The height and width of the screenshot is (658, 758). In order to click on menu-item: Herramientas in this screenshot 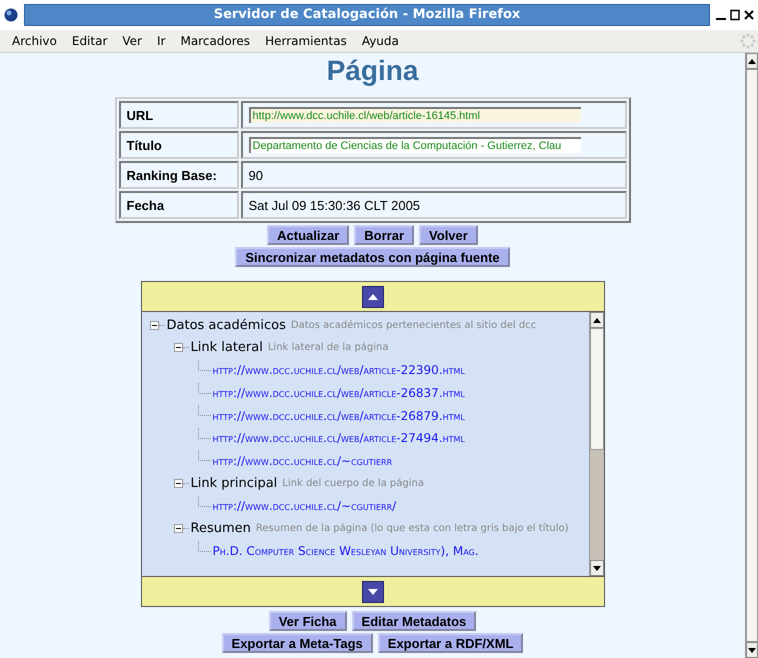, I will do `click(306, 41)`.